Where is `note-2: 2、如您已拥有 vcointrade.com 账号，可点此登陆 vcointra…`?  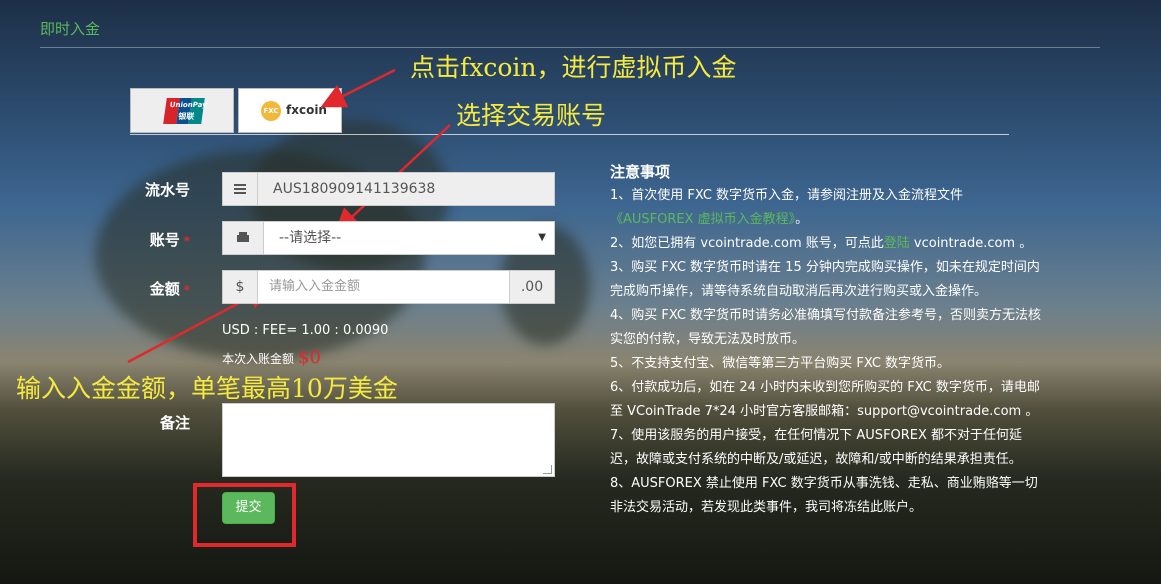
note-2: 2、如您已拥有 vcointrade.com 账号，可点此登陆 vcointra… is located at coordinates (821, 243).